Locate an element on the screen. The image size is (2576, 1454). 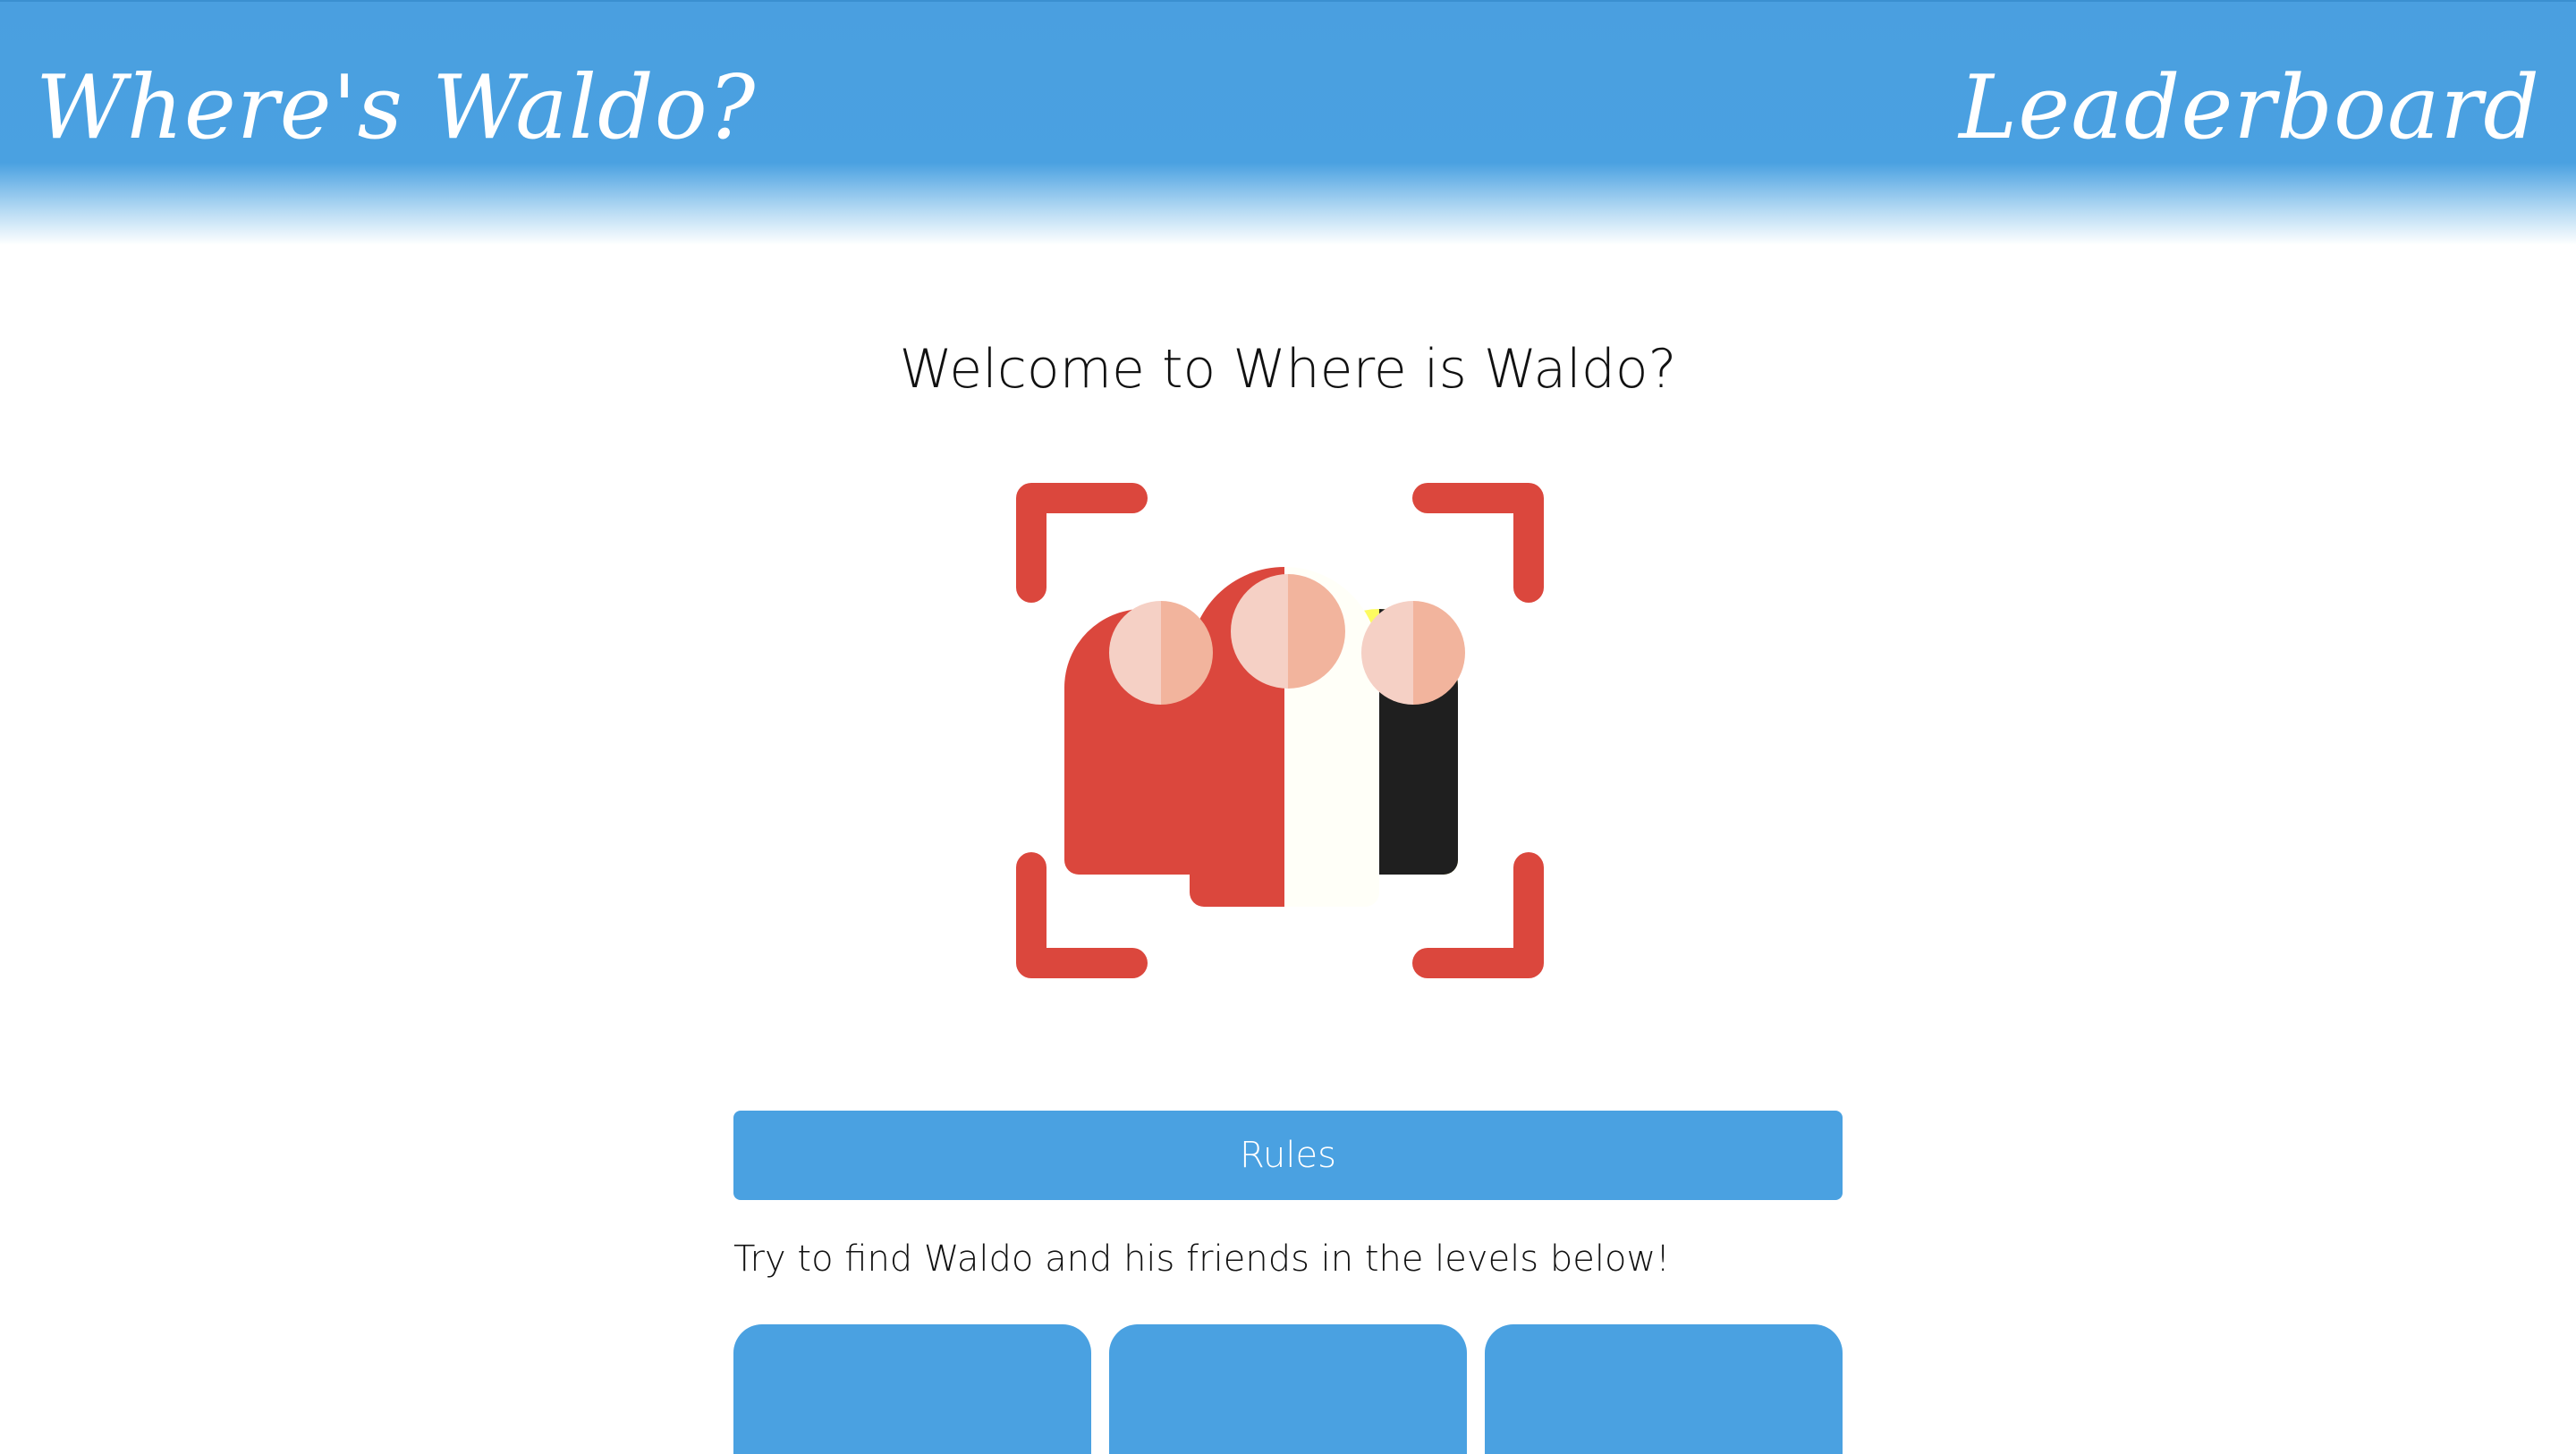
people-in-focus-frame-icon is located at coordinates (1280, 731).